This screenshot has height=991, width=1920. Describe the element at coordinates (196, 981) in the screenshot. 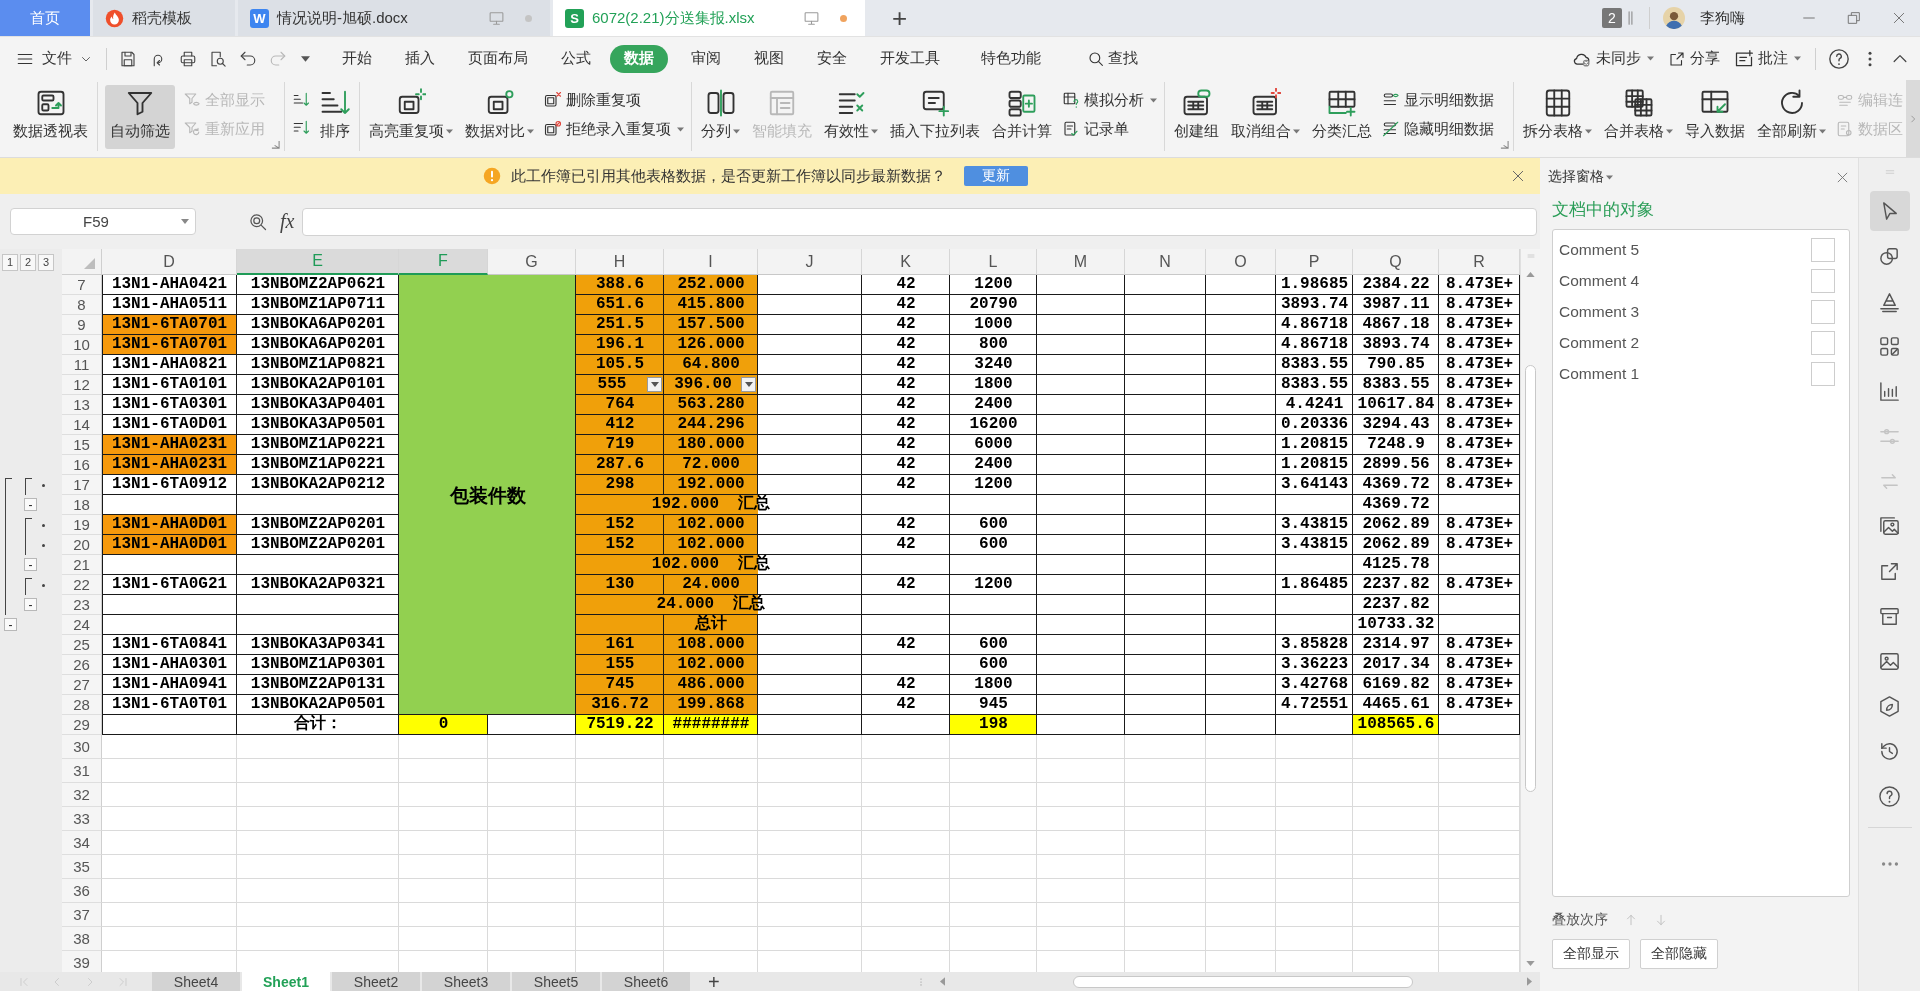

I see `sheet-tab: Sheet4` at that location.